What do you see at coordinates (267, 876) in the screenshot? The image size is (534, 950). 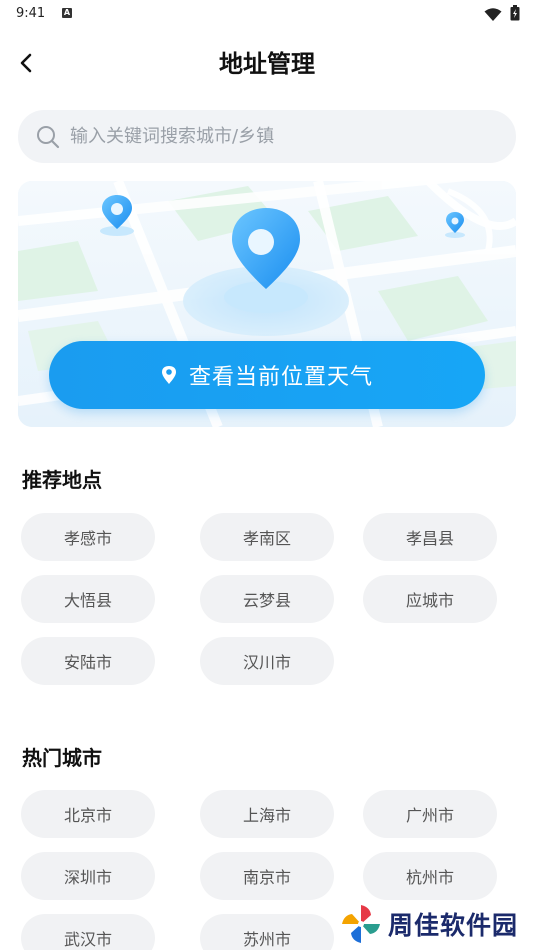 I see `hot-city-chip: 南京市` at bounding box center [267, 876].